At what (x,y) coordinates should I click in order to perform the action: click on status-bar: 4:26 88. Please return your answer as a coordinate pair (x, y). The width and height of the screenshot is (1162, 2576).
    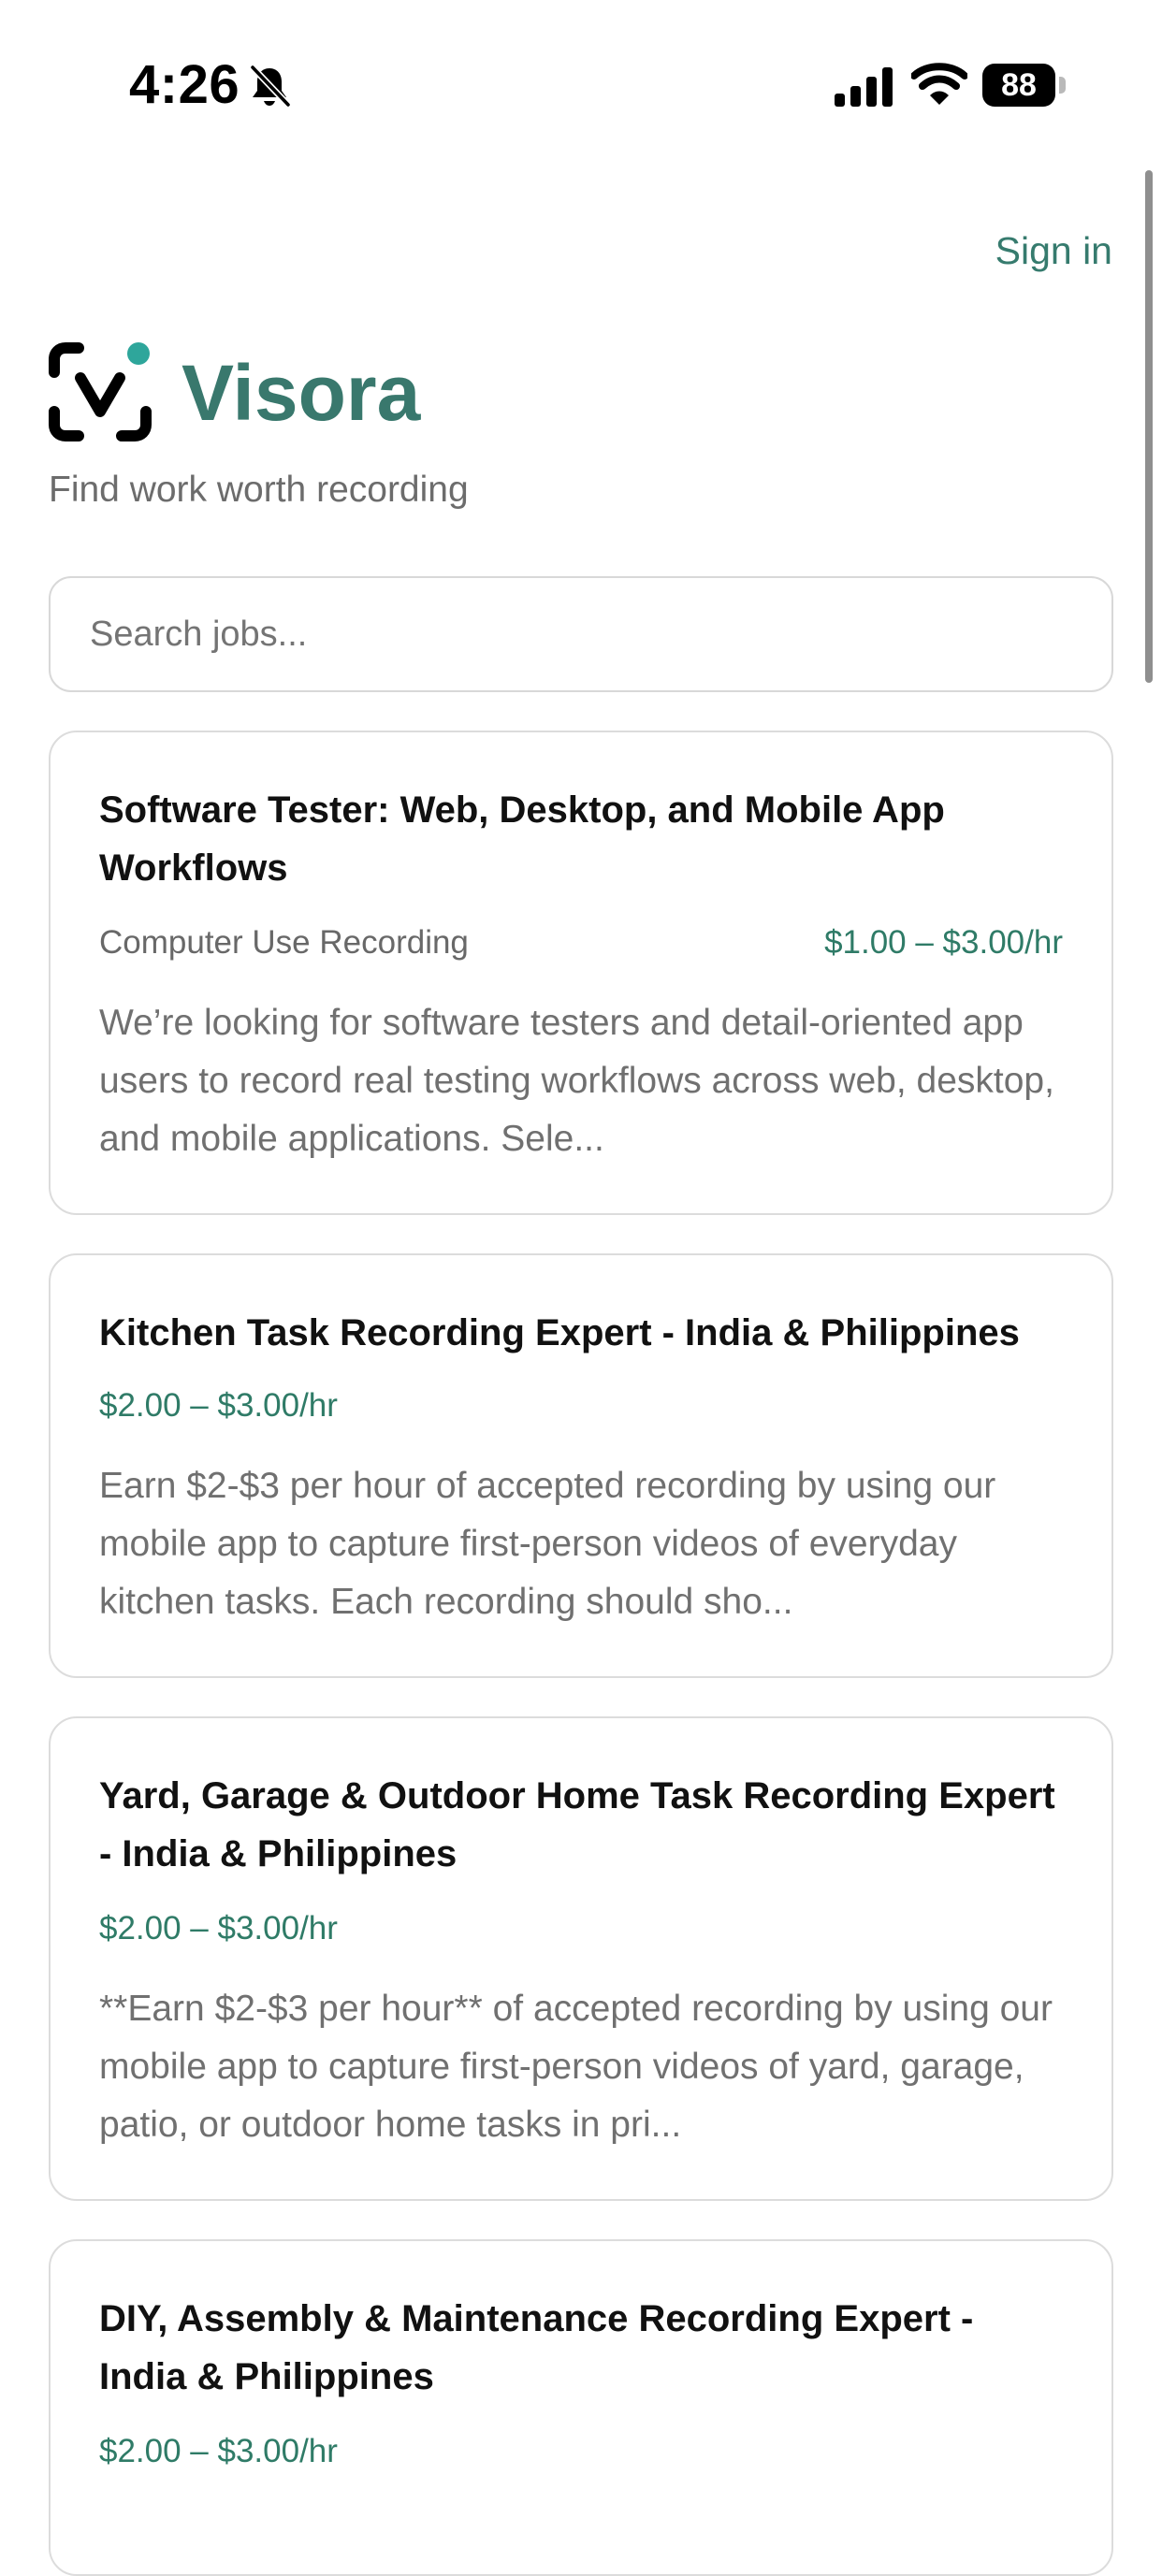
    Looking at the image, I should click on (581, 84).